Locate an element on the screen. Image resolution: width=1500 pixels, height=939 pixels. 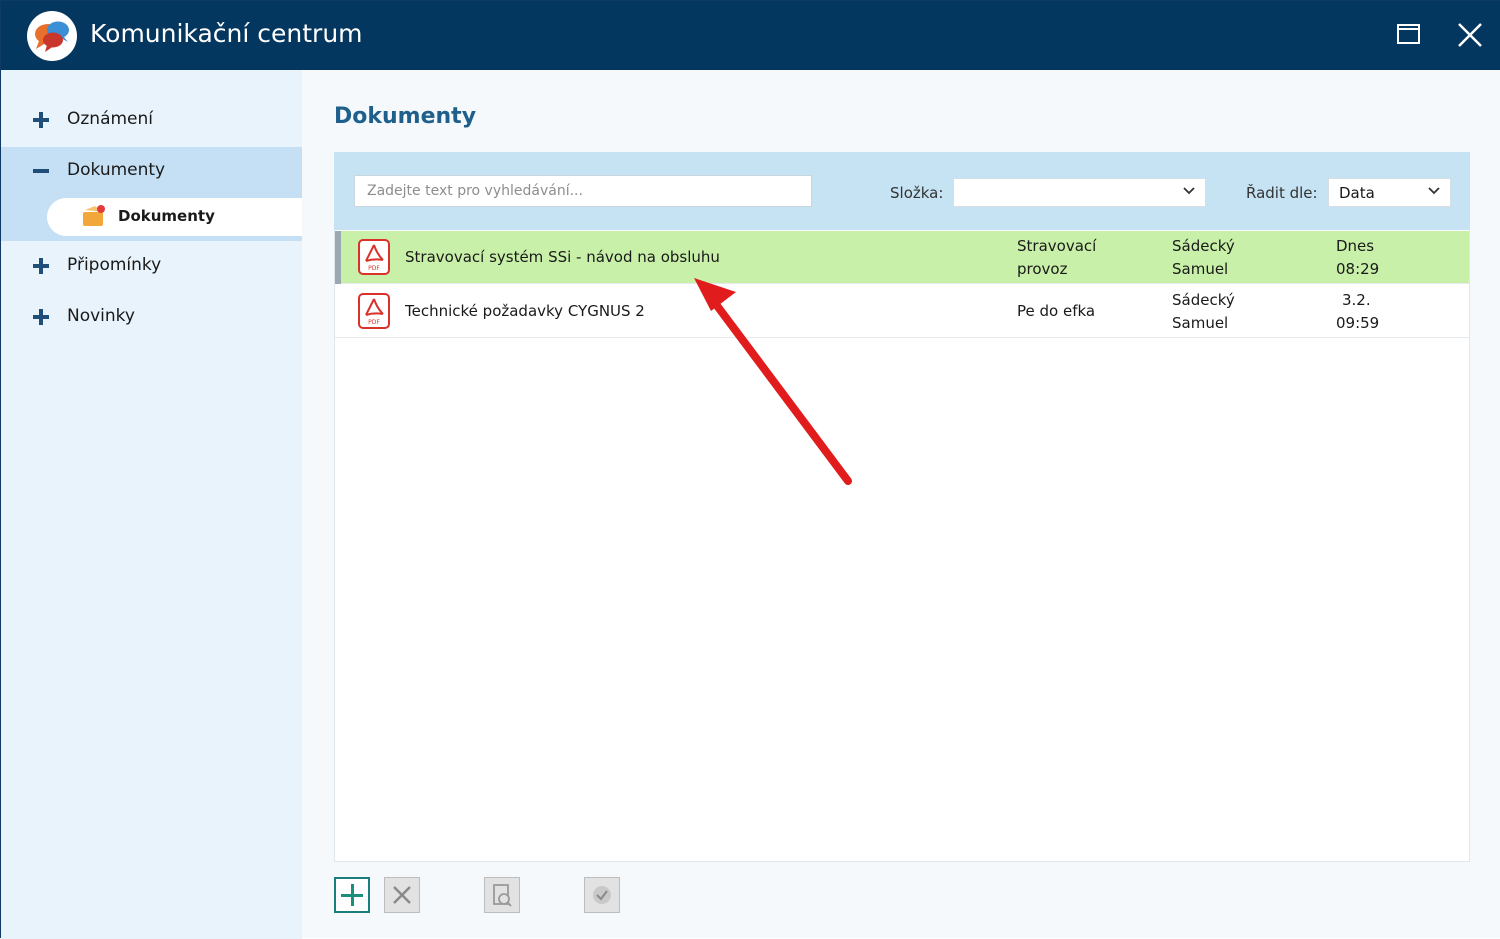
sort-select: Data is located at coordinates (1389, 192).